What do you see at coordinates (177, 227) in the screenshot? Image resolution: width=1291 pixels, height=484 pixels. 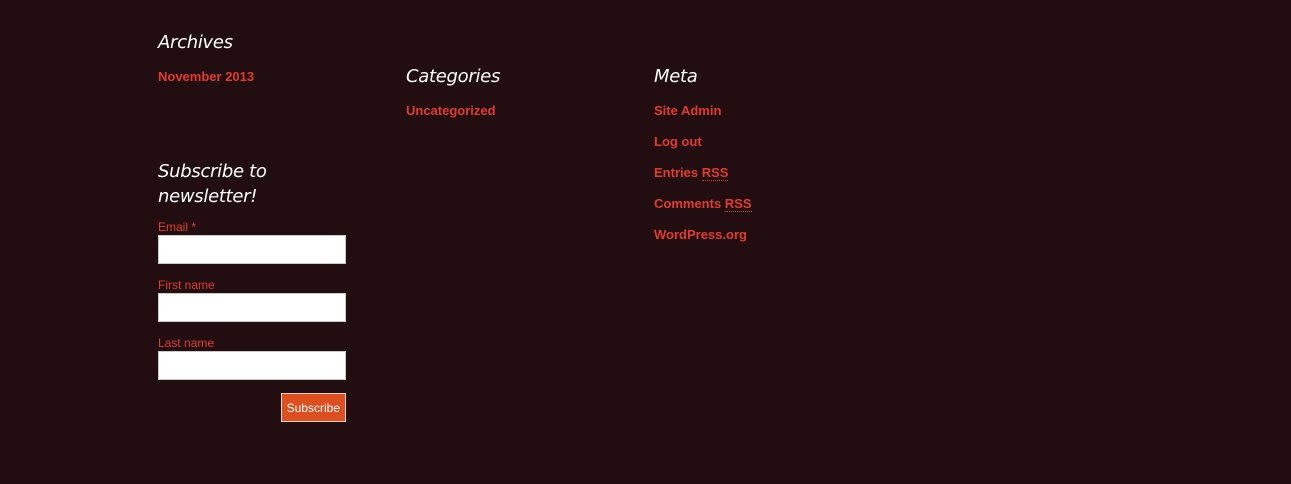 I see `email-label: Email *` at bounding box center [177, 227].